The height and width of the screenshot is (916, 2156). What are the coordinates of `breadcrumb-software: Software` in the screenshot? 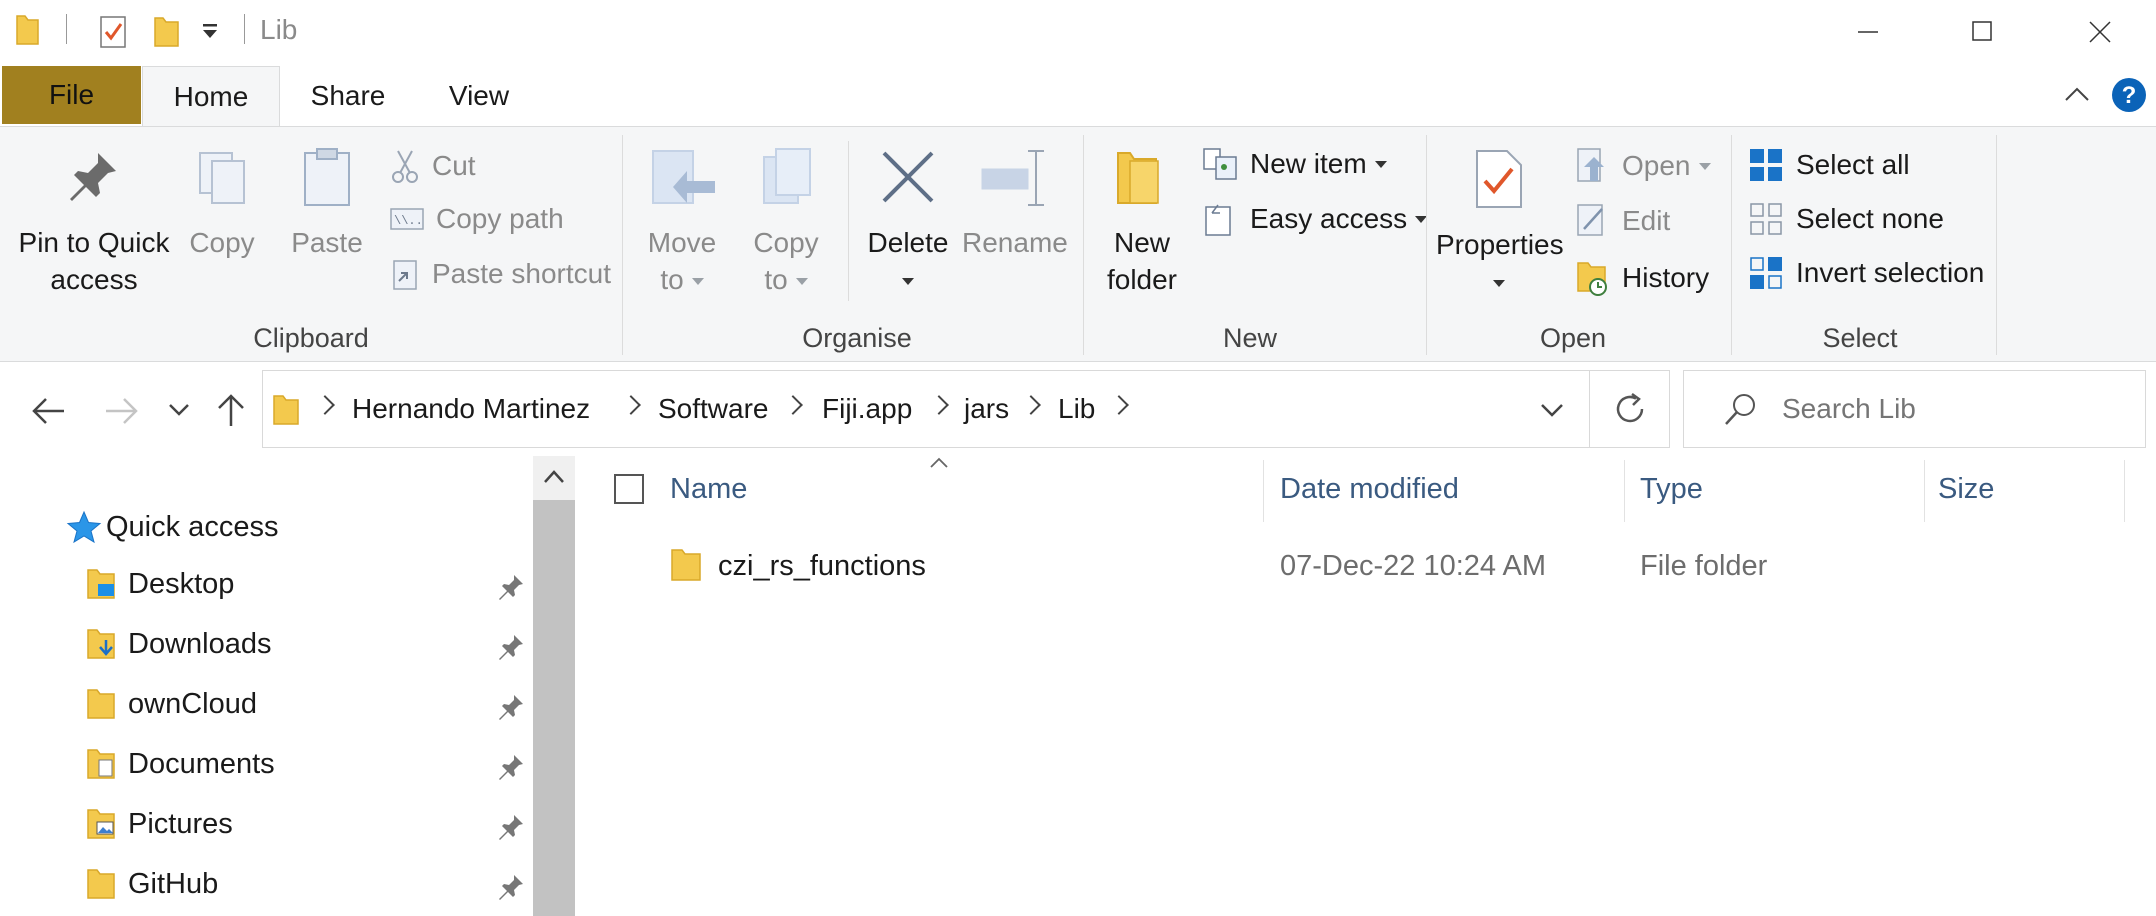 It's located at (713, 409).